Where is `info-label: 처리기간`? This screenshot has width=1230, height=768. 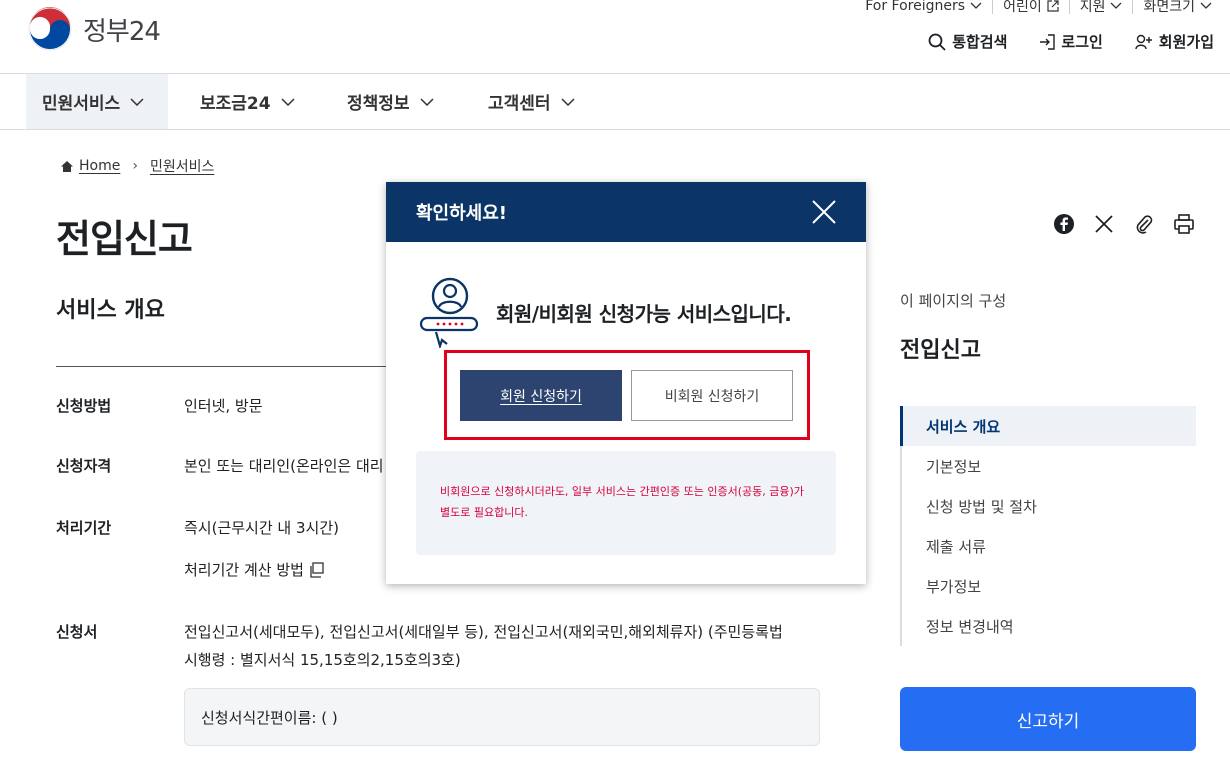
info-label: 처리기간 is located at coordinates (84, 528).